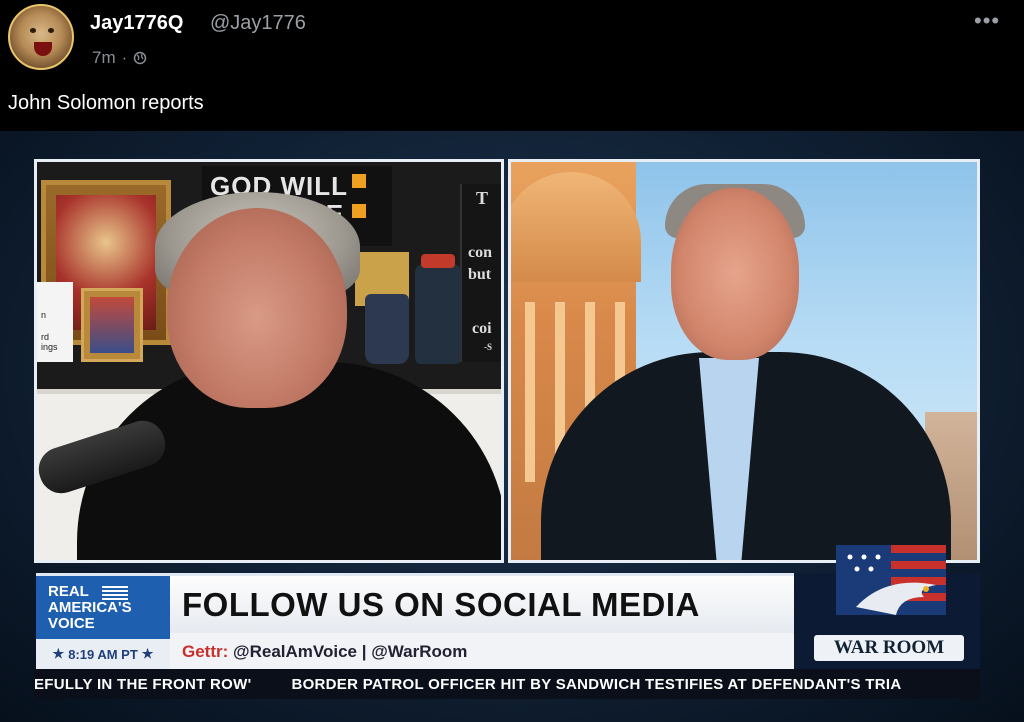 The width and height of the screenshot is (1024, 722). Describe the element at coordinates (257, 308) in the screenshot. I see `host-left-face` at that location.